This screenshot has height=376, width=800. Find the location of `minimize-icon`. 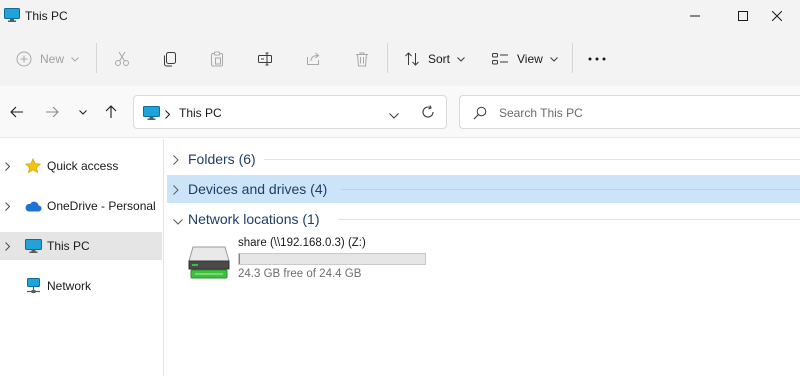

minimize-icon is located at coordinates (695, 16).